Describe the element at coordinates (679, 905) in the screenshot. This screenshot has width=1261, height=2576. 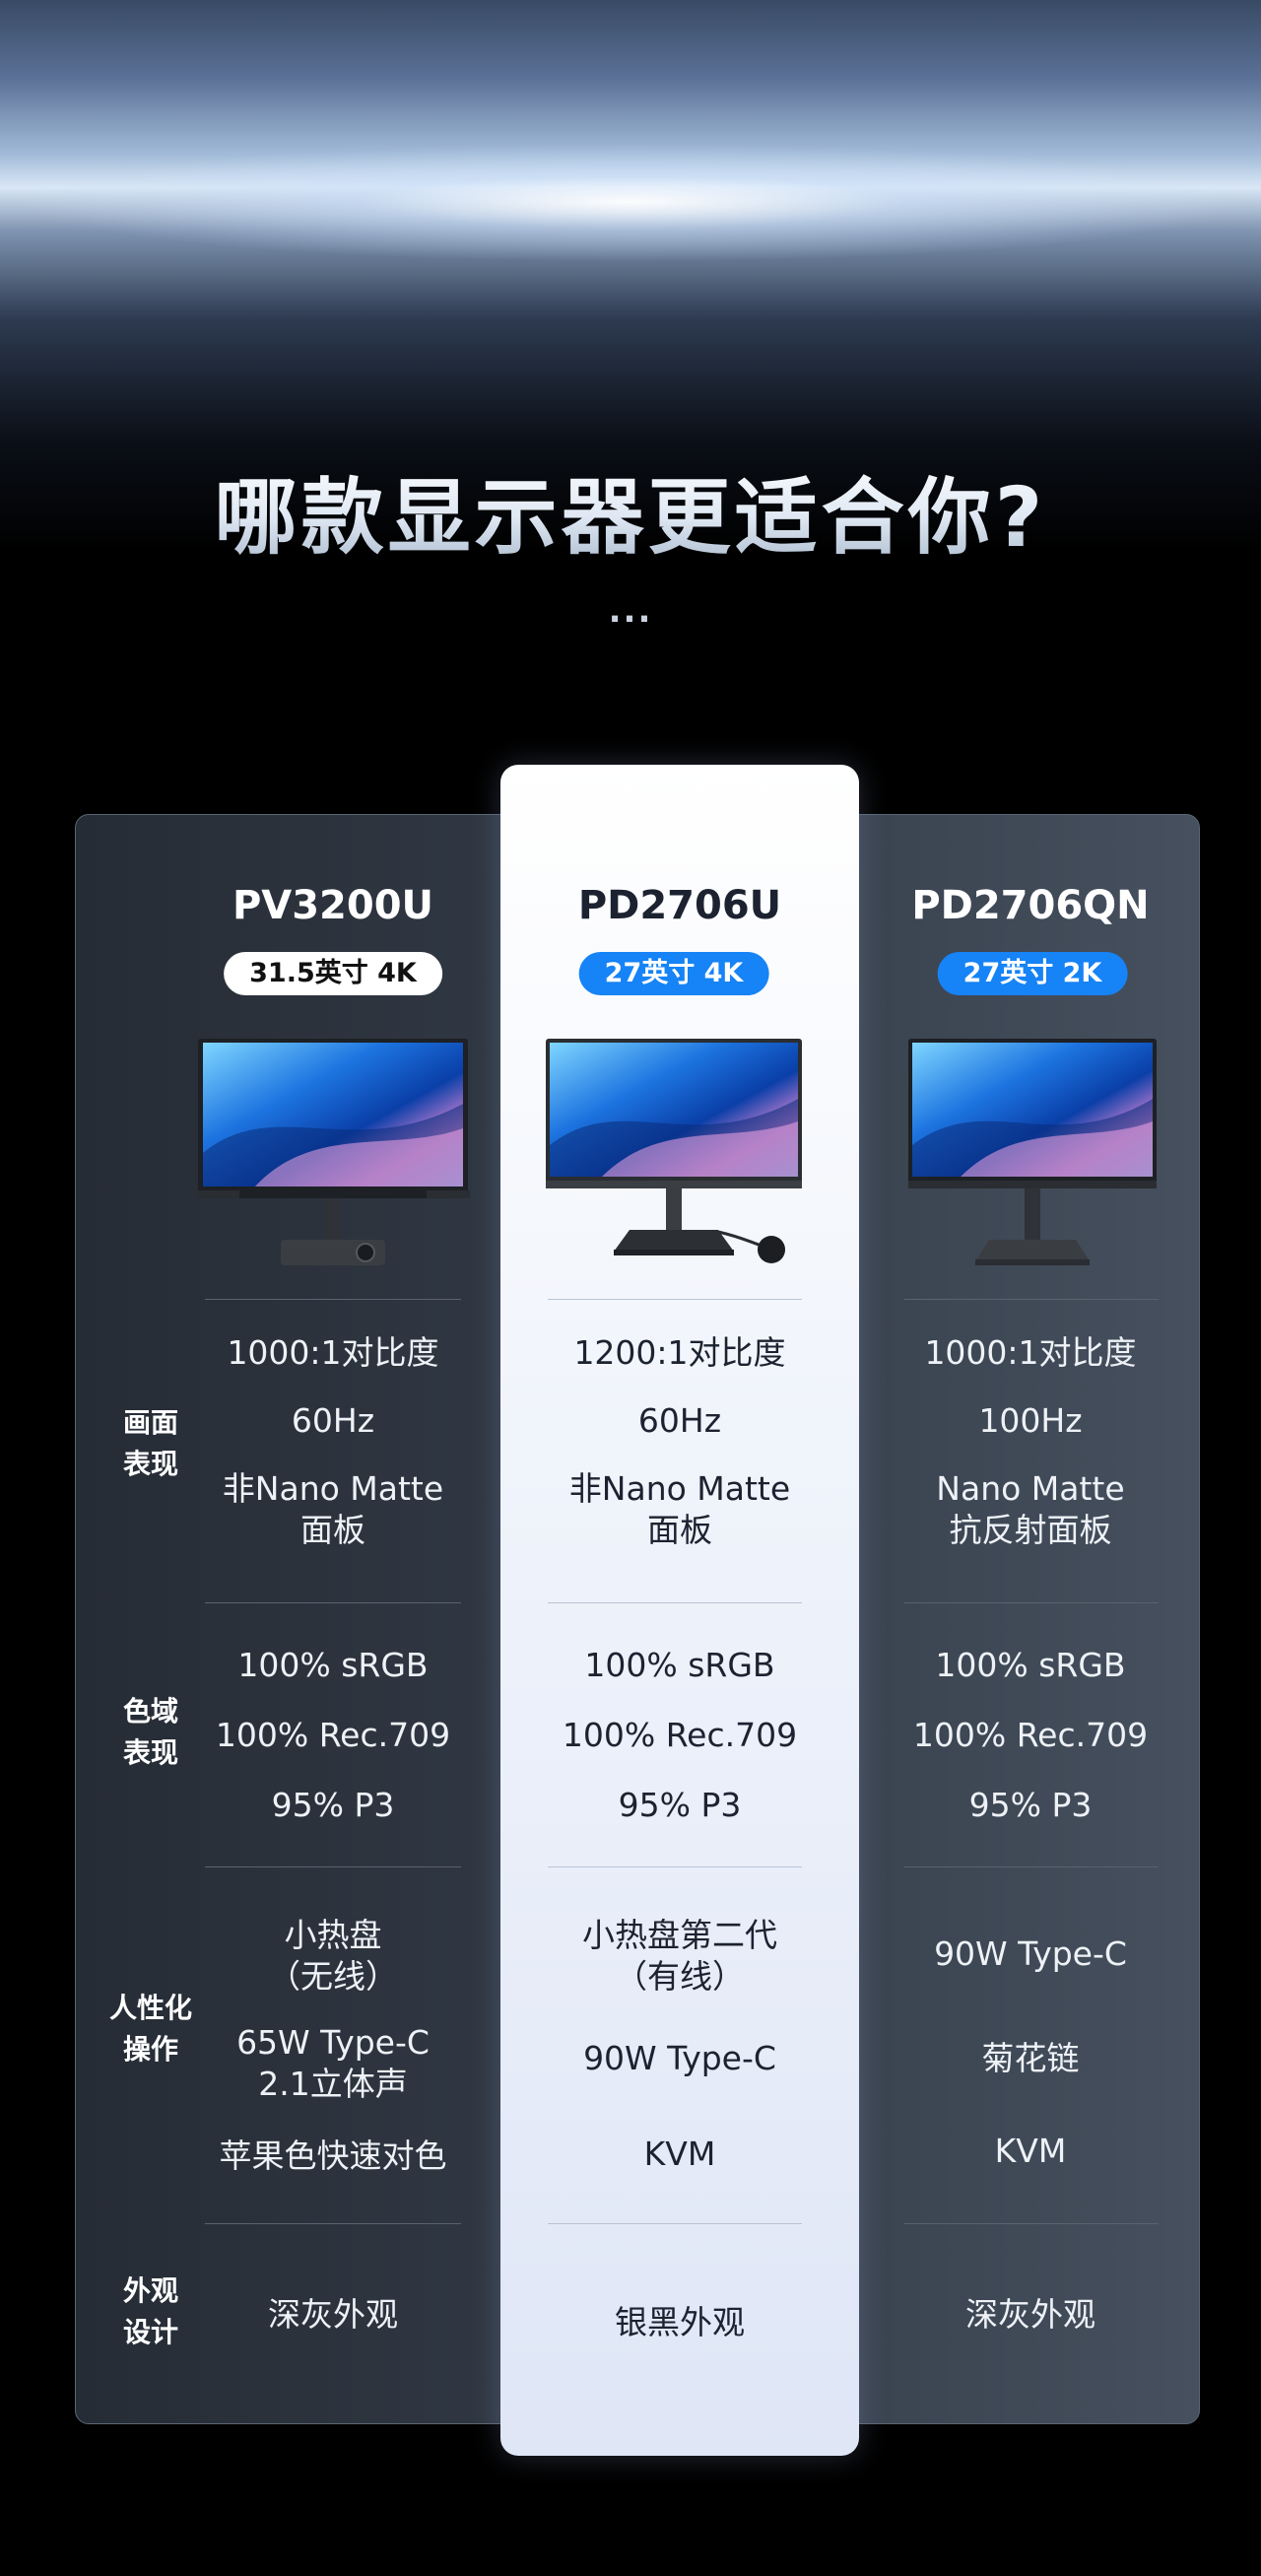
I see `product-model: PD2706U` at that location.